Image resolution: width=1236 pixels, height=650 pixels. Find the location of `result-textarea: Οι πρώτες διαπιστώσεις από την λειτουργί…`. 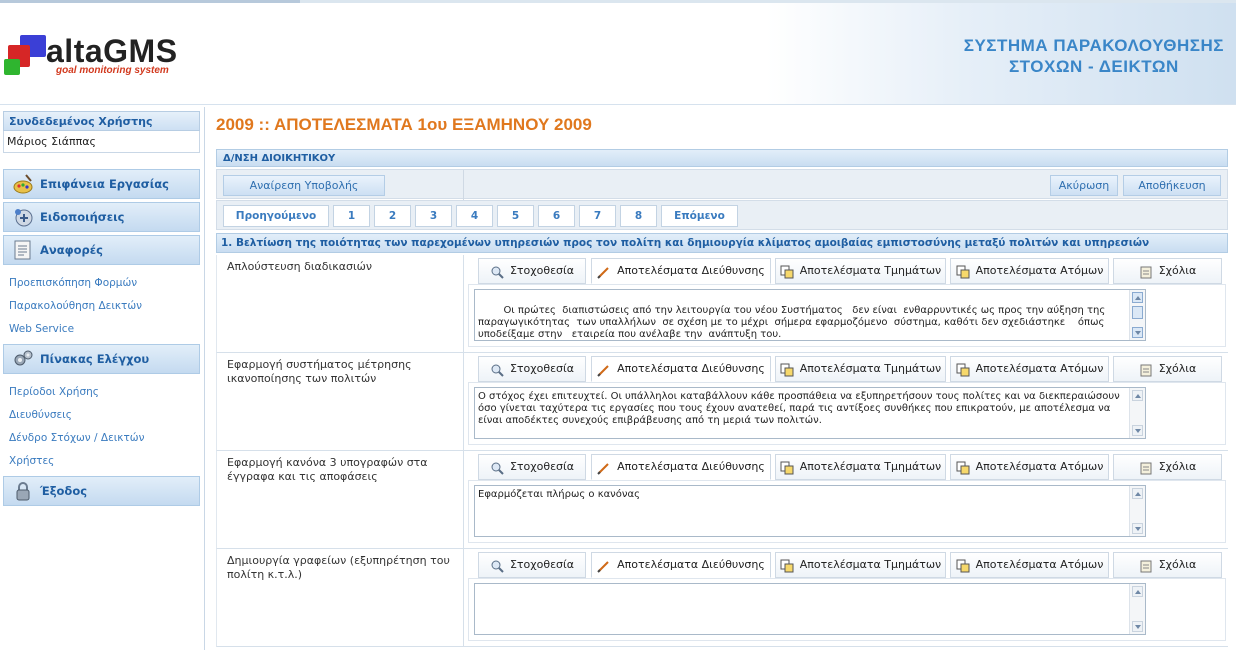

result-textarea: Οι πρώτες διαπιστώσεις από την λειτουργί… is located at coordinates (810, 315).